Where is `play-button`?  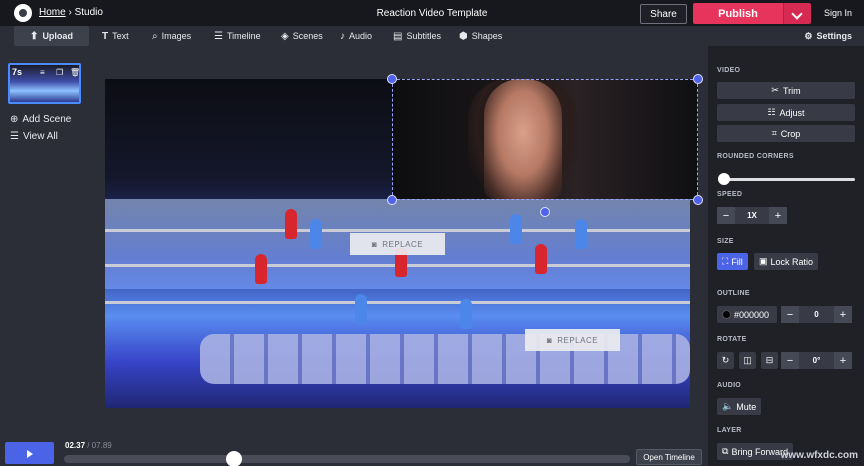
play-button is located at coordinates (29, 453).